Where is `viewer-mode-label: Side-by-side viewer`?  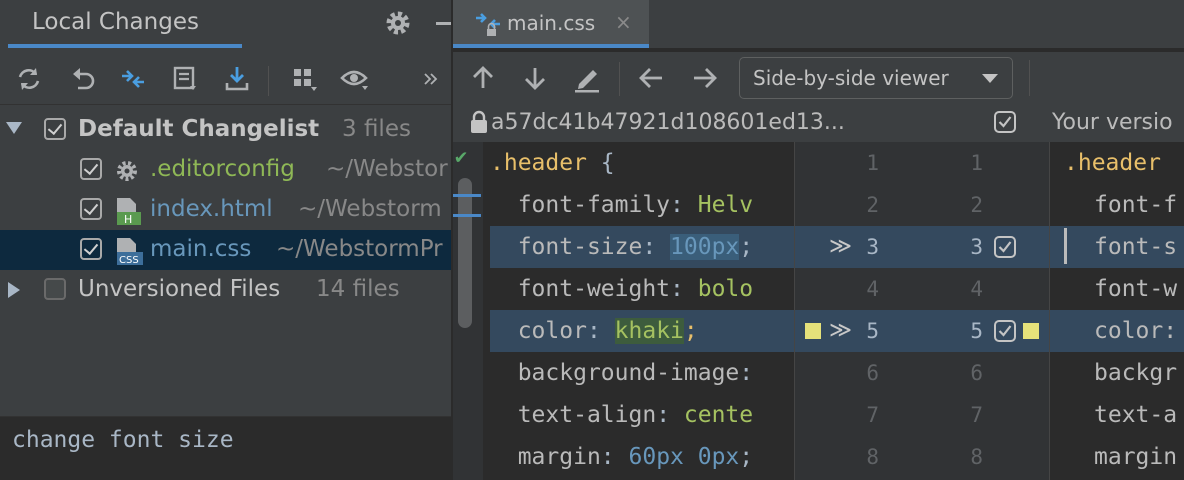 viewer-mode-label: Side-by-side viewer is located at coordinates (851, 78).